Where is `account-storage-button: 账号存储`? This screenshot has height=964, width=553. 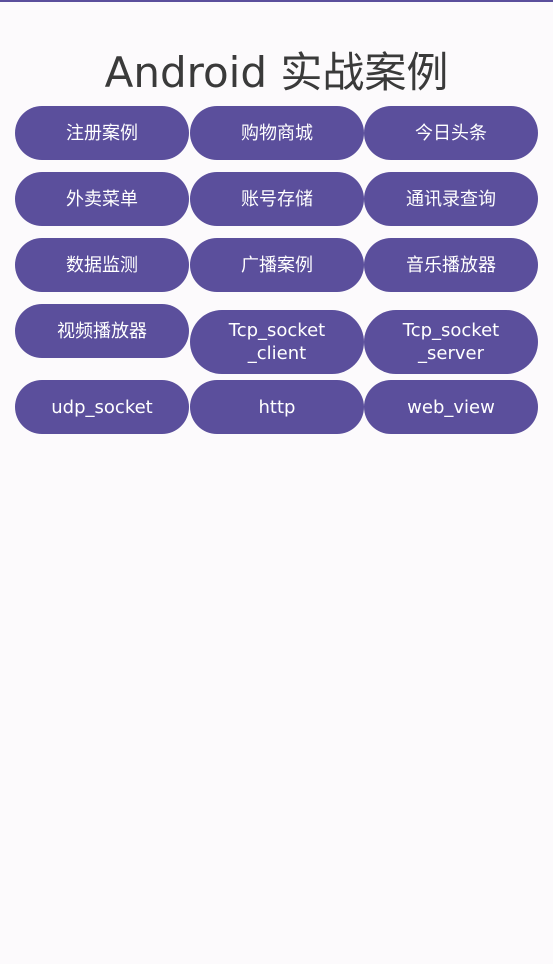 account-storage-button: 账号存储 is located at coordinates (277, 199).